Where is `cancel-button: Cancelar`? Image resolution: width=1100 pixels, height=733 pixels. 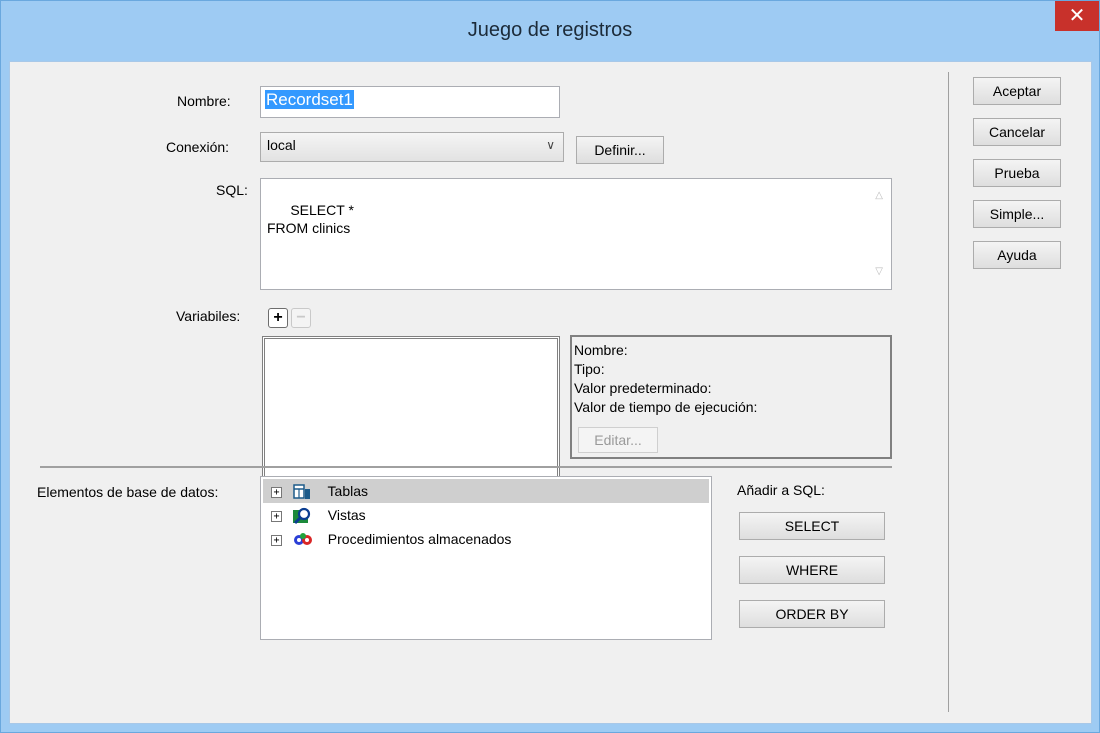 cancel-button: Cancelar is located at coordinates (1017, 132).